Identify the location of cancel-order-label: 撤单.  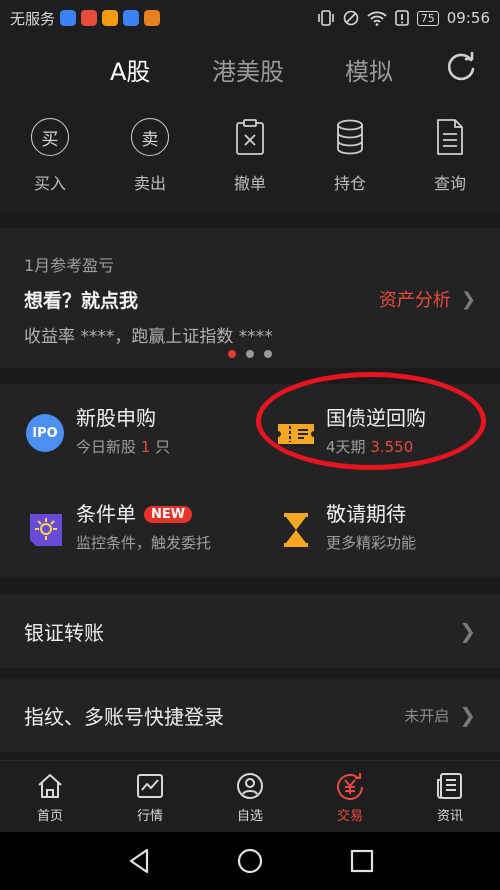
(249, 183).